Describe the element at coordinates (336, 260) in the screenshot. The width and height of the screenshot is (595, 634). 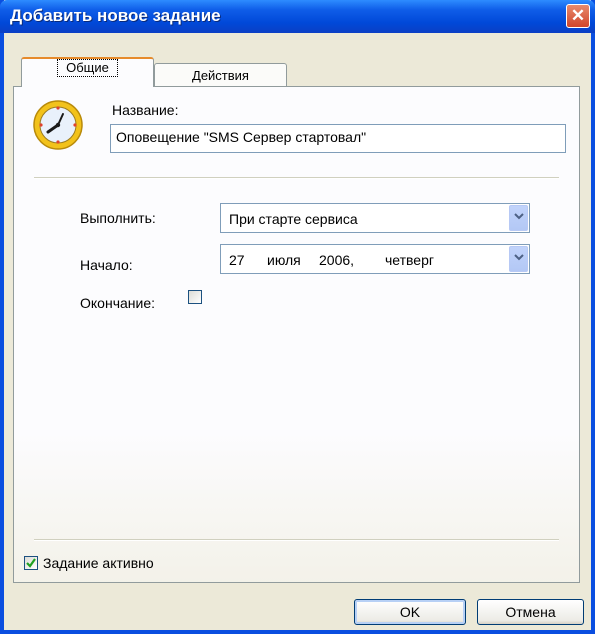
I see `start-year: 2006,` at that location.